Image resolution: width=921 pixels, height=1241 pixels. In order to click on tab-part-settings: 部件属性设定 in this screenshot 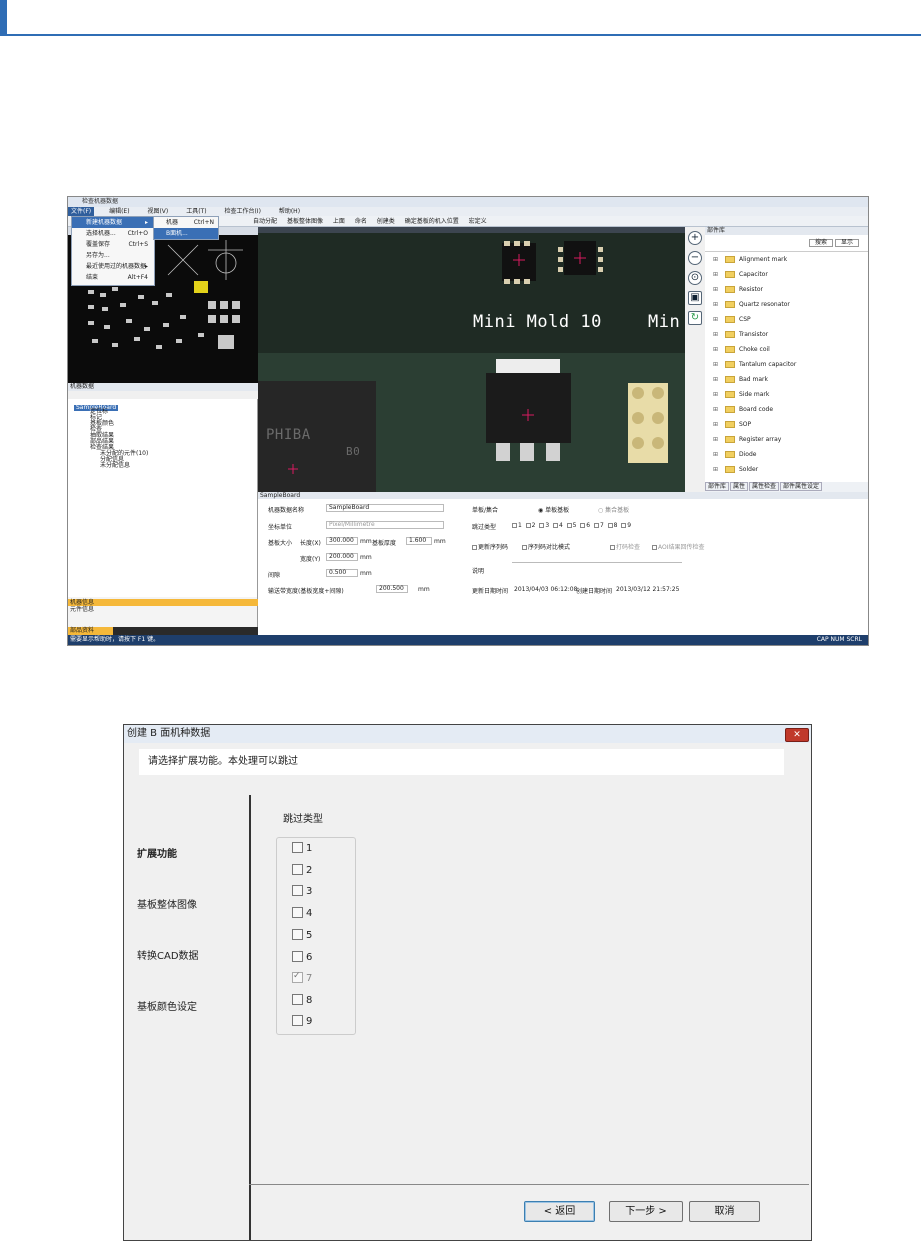, I will do `click(801, 486)`.